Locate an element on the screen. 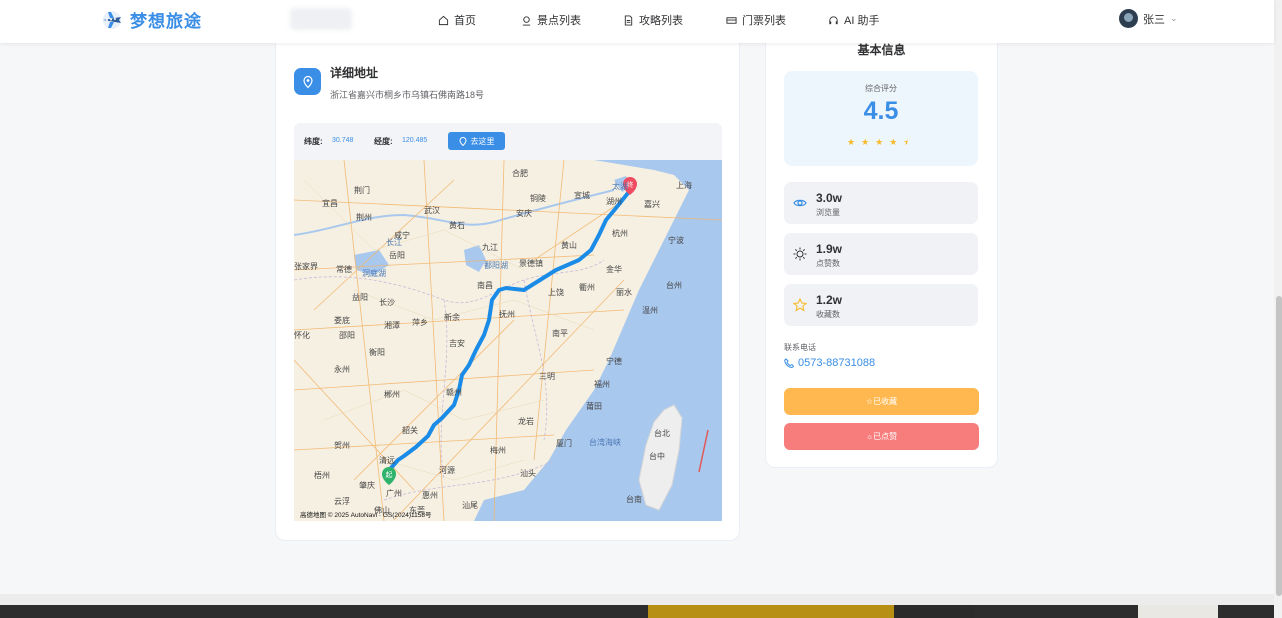 The height and width of the screenshot is (618, 1282). scrollbar is located at coordinates (1278, 309).